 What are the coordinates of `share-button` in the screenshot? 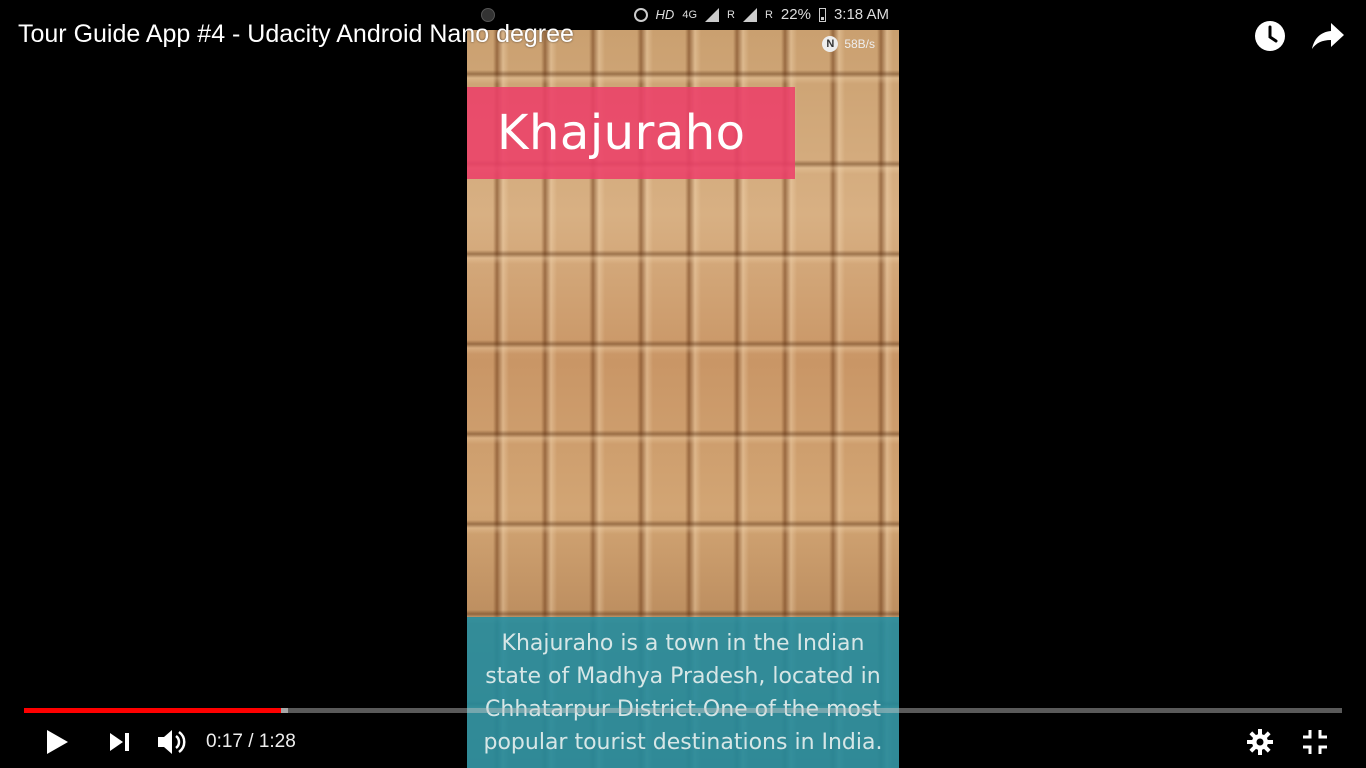 It's located at (1328, 36).